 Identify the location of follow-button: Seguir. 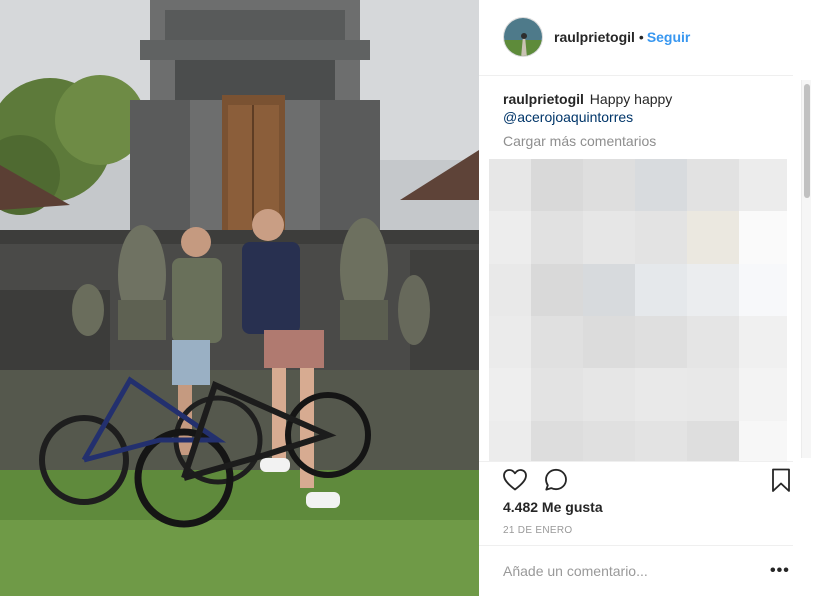
(669, 37).